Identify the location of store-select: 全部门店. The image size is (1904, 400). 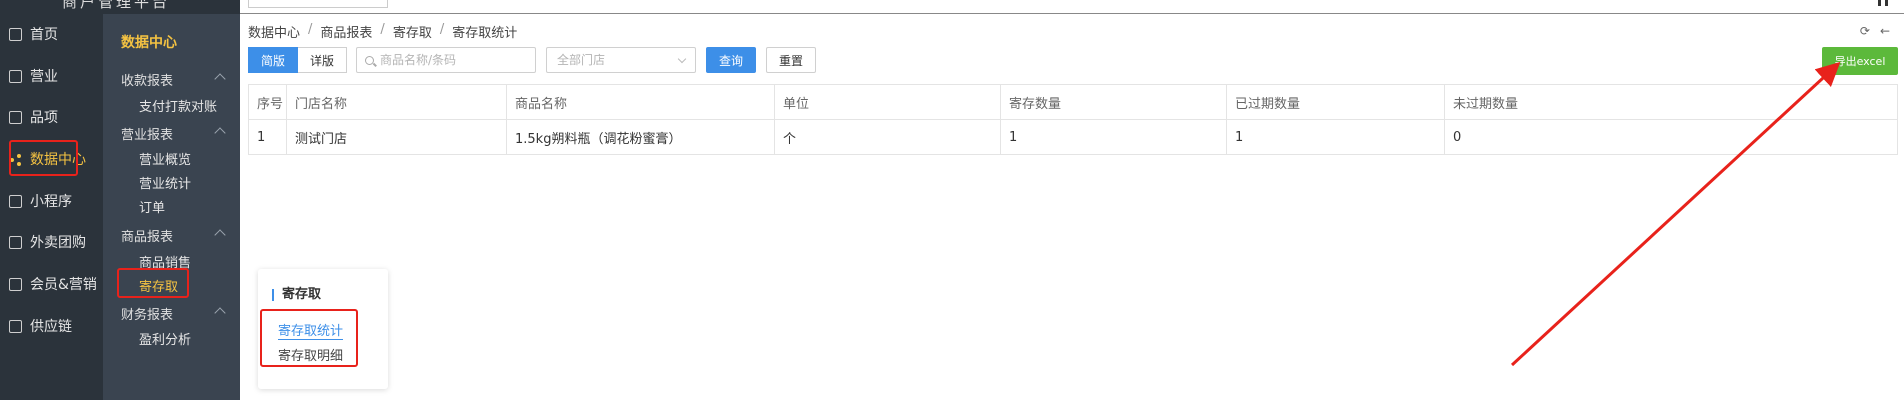
(621, 60).